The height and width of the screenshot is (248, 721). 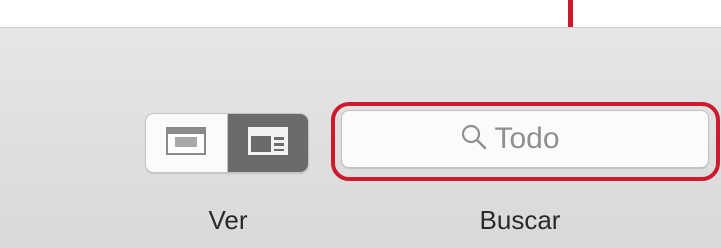 I want to click on search-field, so click(x=525, y=139).